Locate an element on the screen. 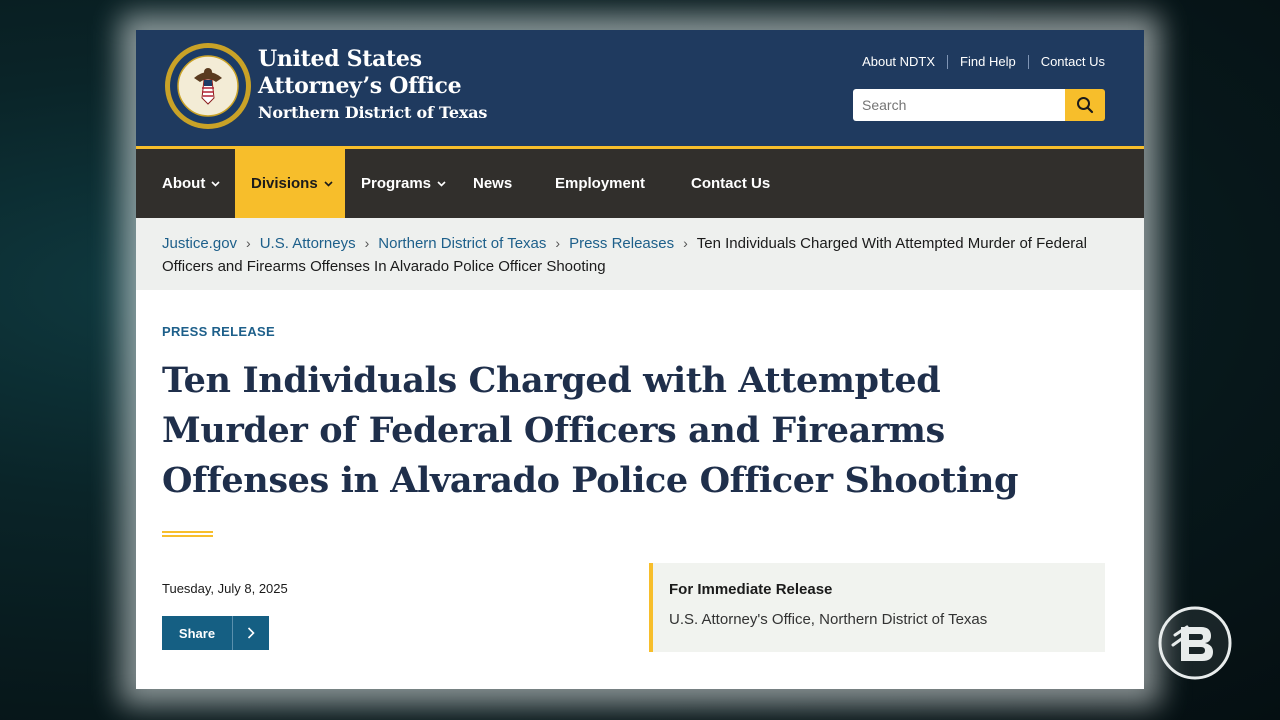 The height and width of the screenshot is (720, 1280). share-label: Share is located at coordinates (197, 633).